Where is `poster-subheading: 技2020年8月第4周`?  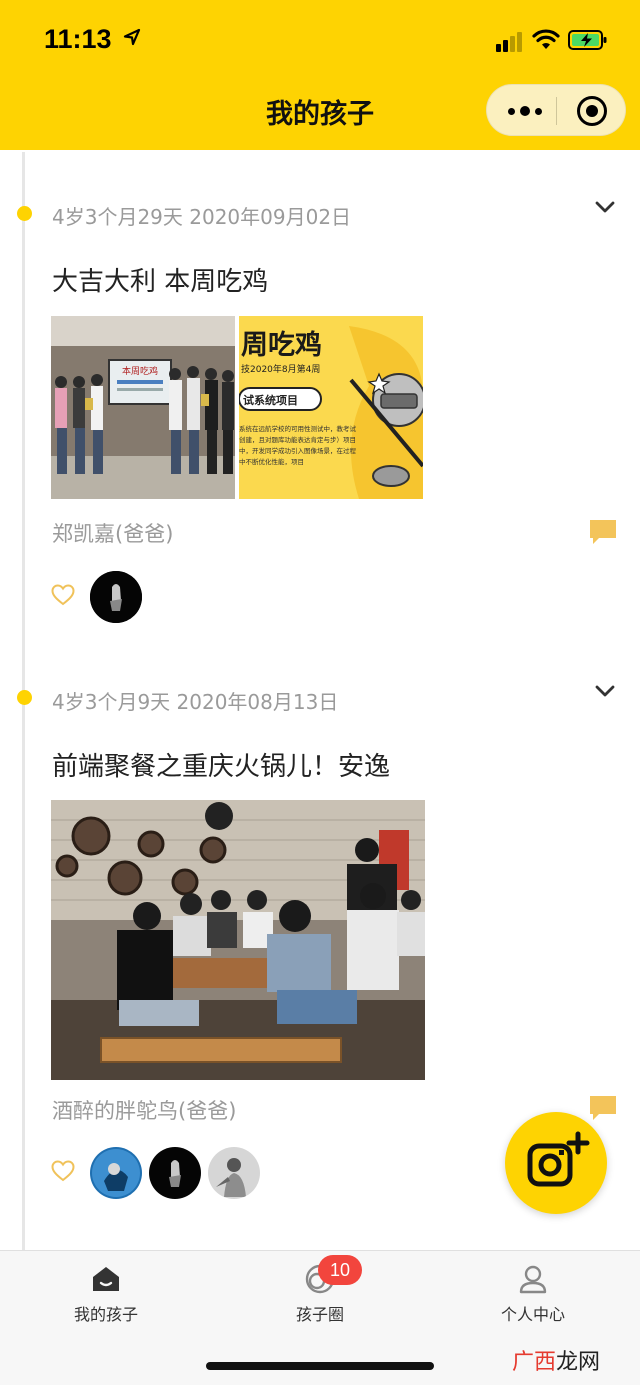
poster-subheading: 技2020年8月第4周 is located at coordinates (280, 369).